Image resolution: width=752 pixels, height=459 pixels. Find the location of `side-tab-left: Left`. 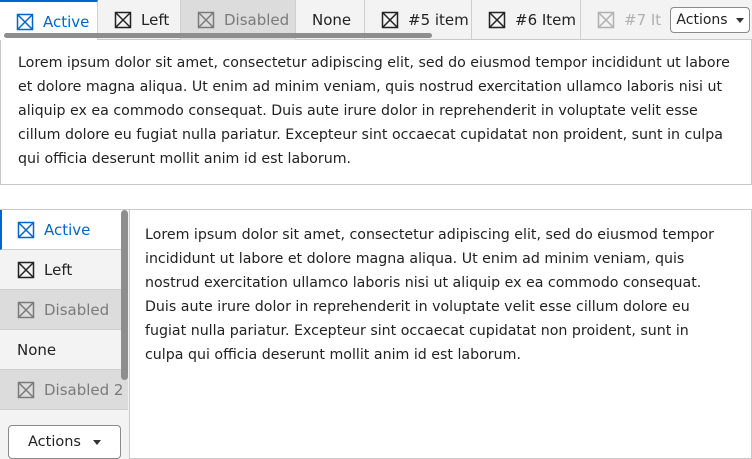

side-tab-left: Left is located at coordinates (64, 270).